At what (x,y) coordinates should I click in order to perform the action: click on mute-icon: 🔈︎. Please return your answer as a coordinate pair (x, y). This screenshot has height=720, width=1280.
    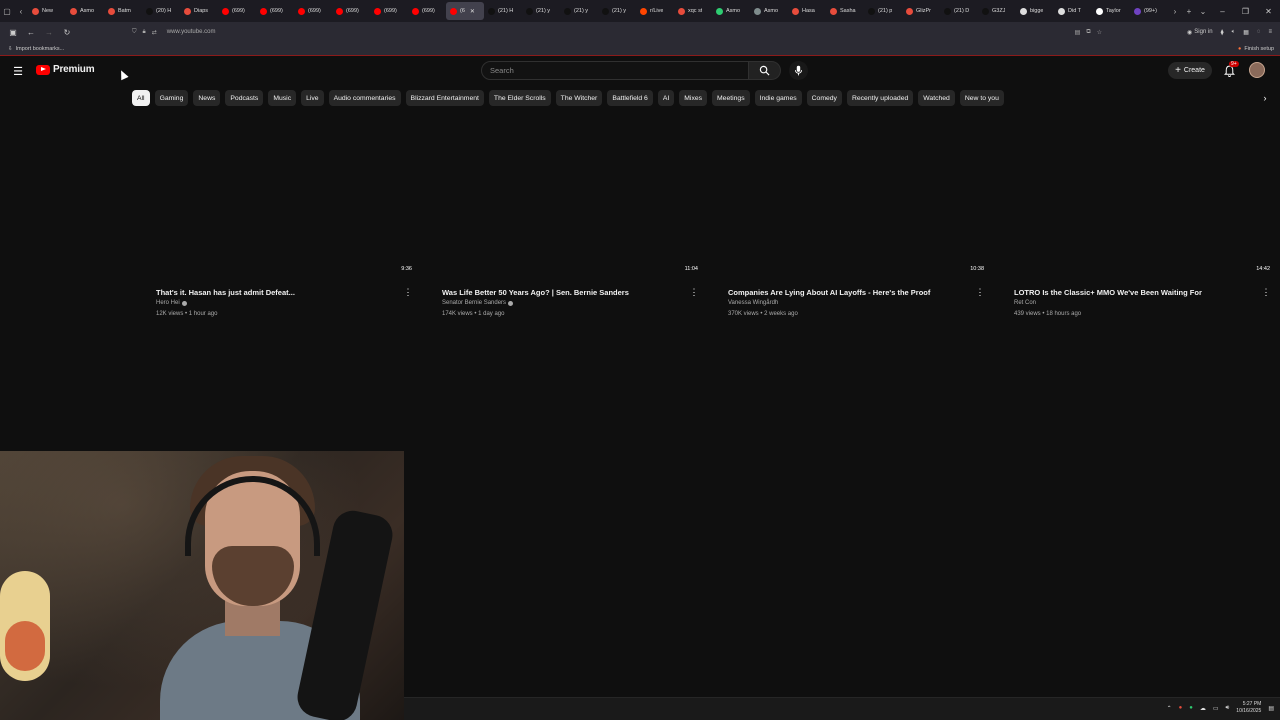
    Looking at the image, I should click on (1234, 32).